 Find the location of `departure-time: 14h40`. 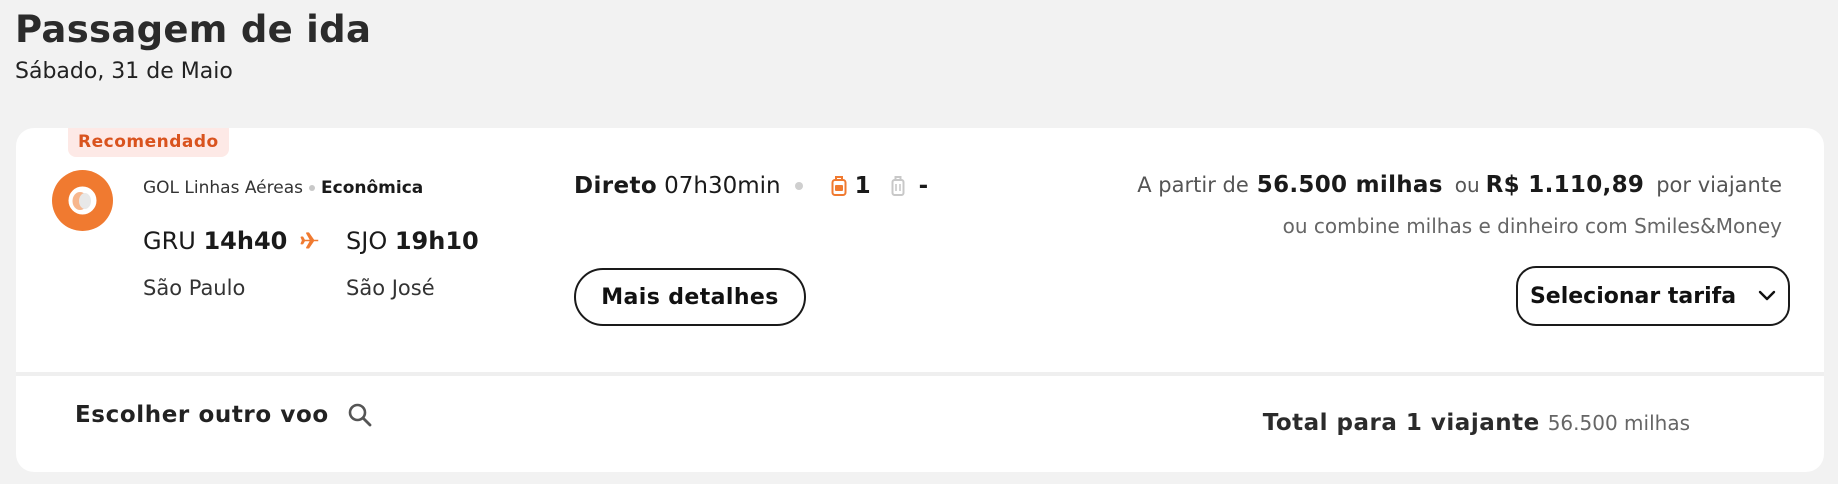

departure-time: 14h40 is located at coordinates (245, 241).